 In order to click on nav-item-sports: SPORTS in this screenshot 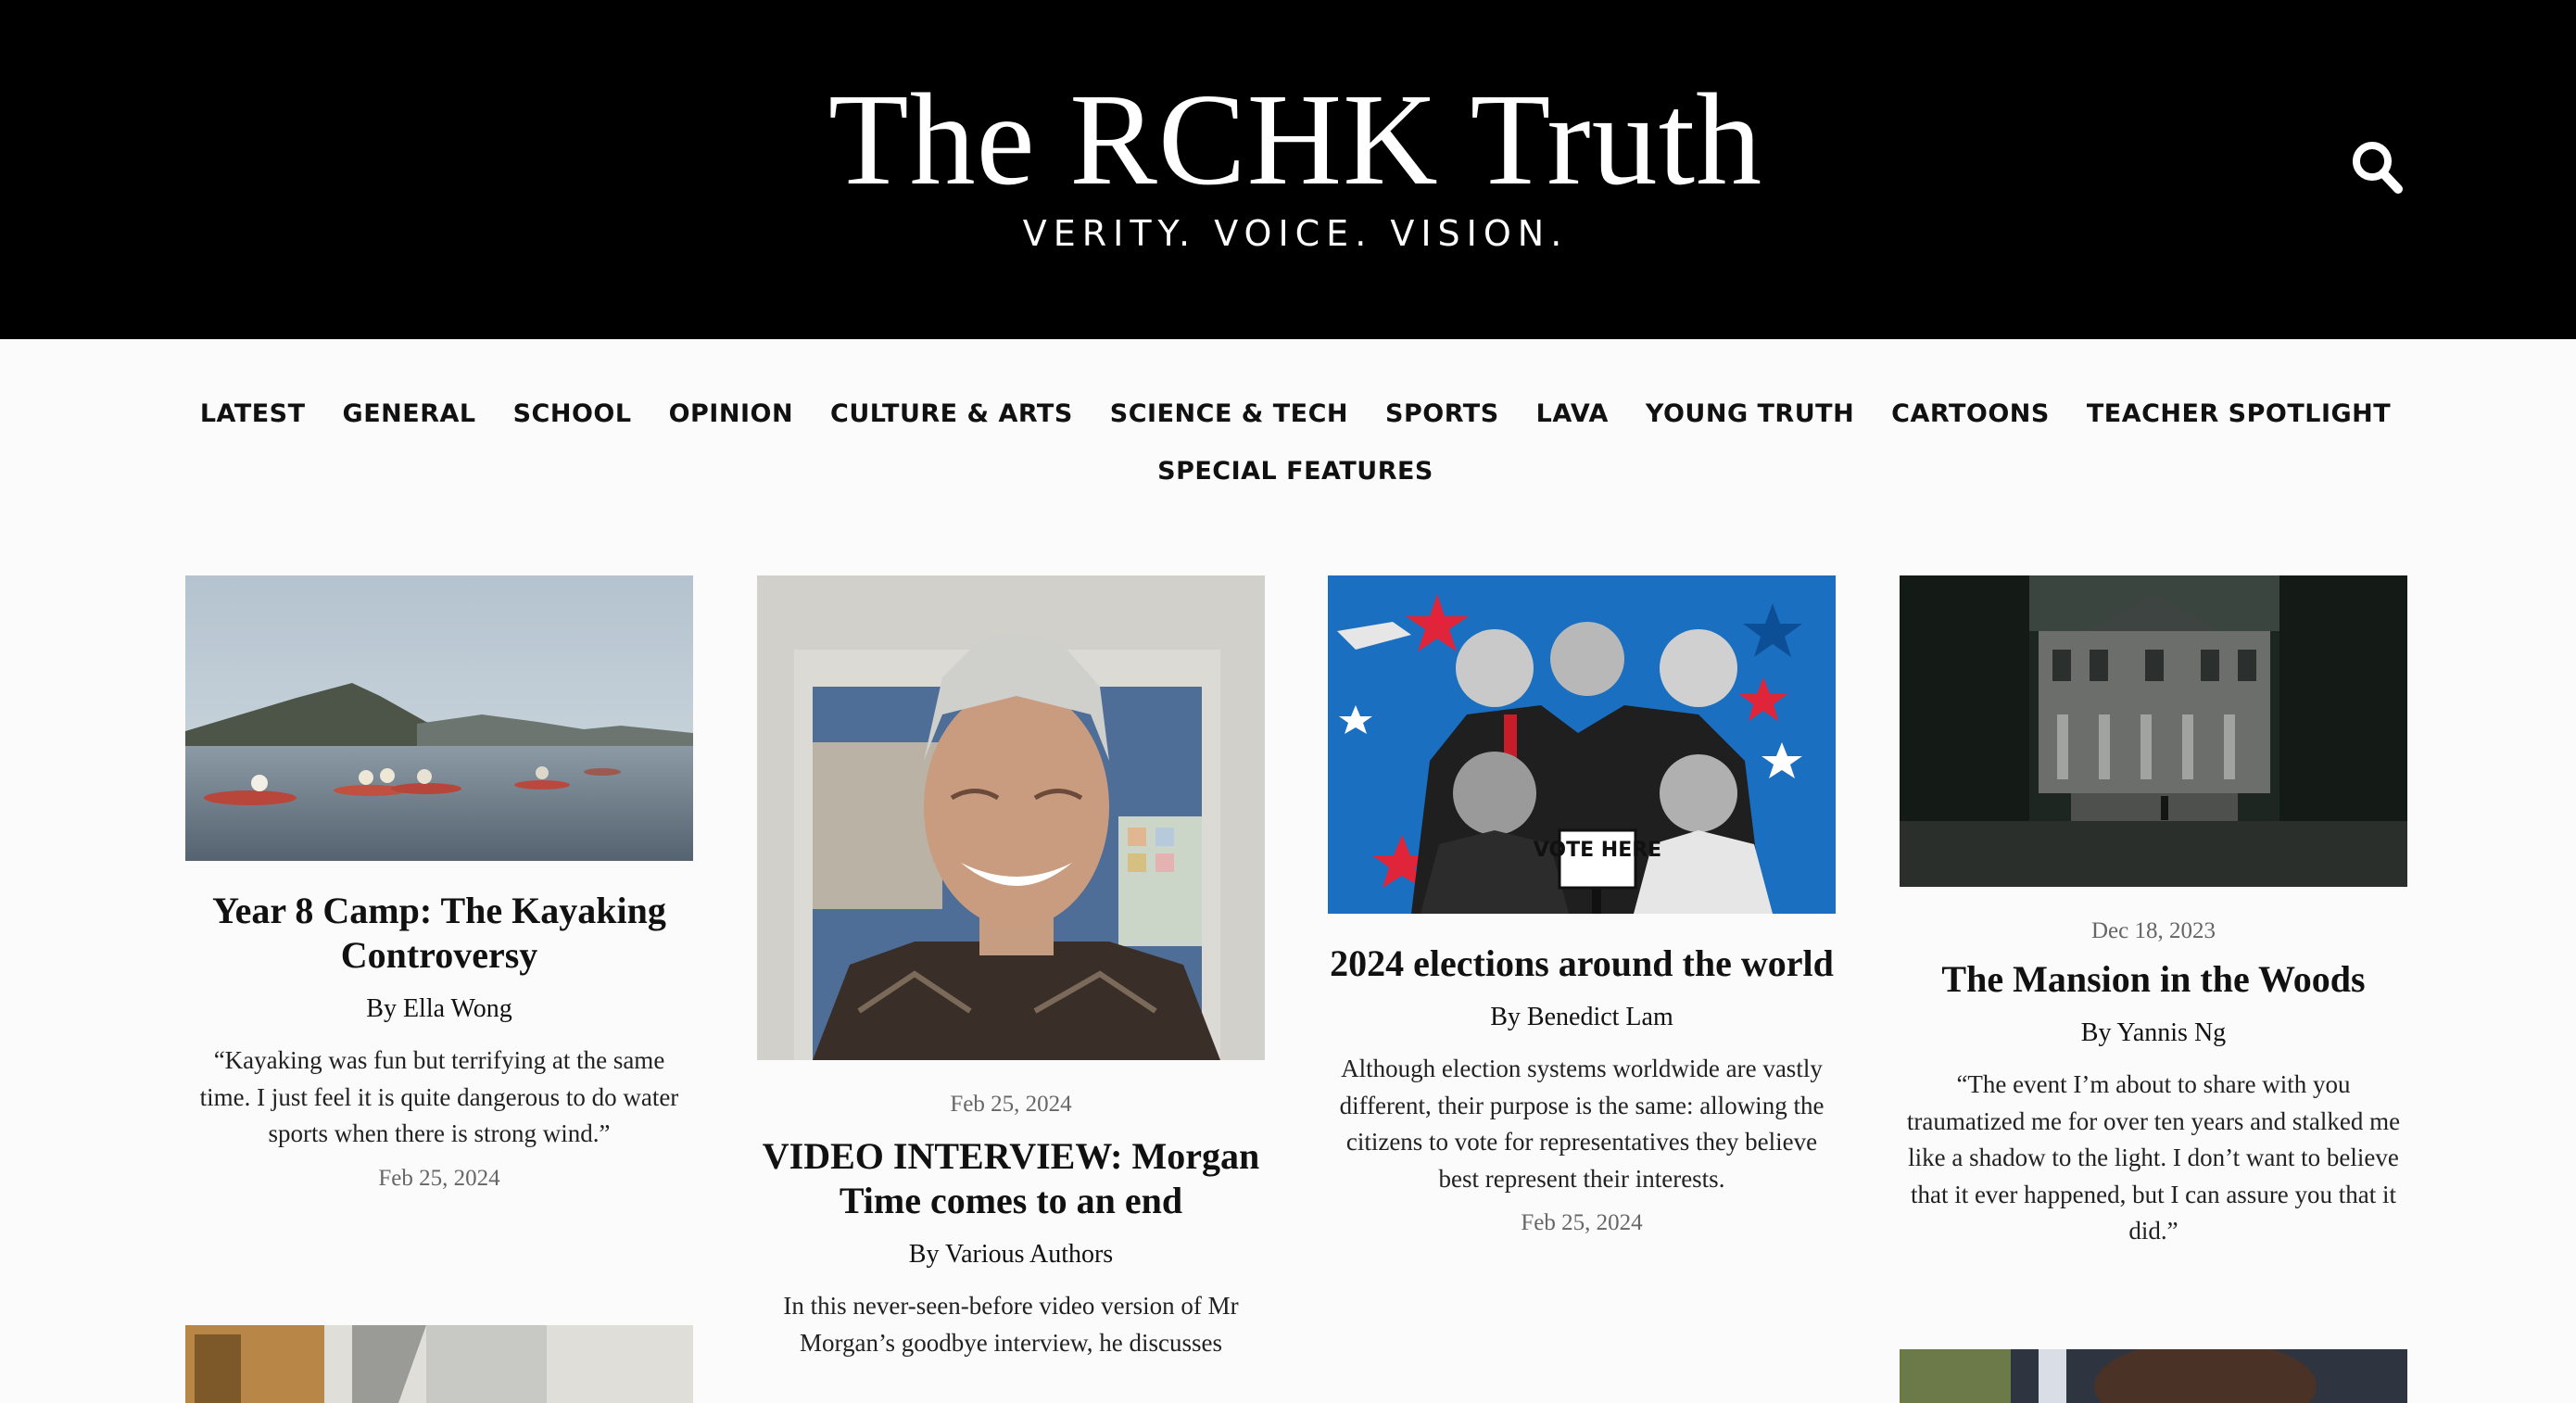, I will do `click(1442, 414)`.